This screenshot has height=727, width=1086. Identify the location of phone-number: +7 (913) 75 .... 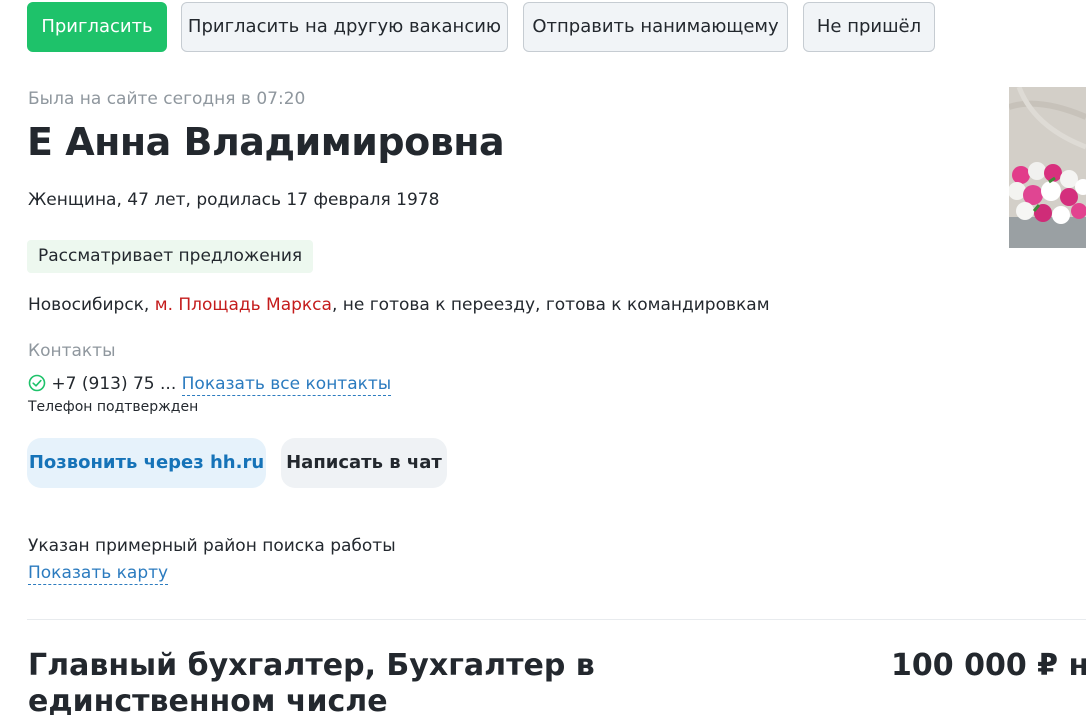
(114, 384).